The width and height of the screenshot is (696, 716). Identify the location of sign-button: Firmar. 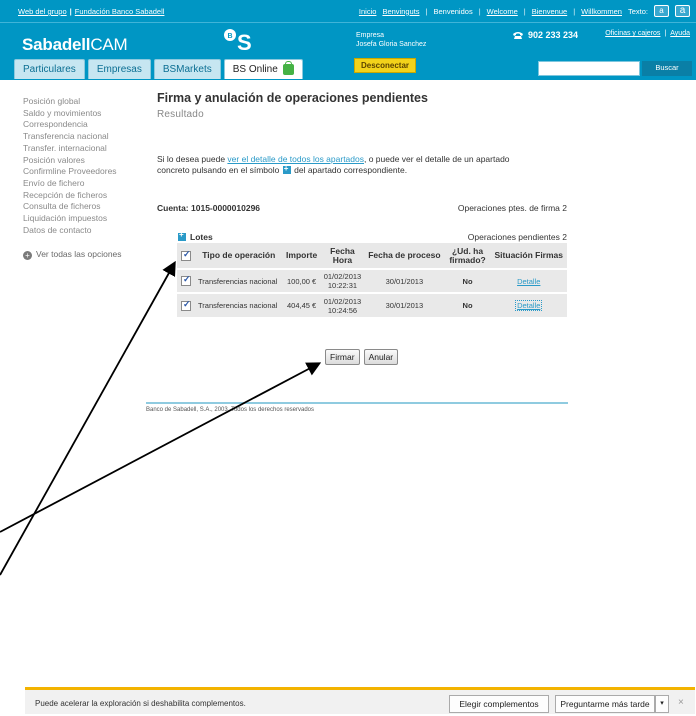
(342, 357).